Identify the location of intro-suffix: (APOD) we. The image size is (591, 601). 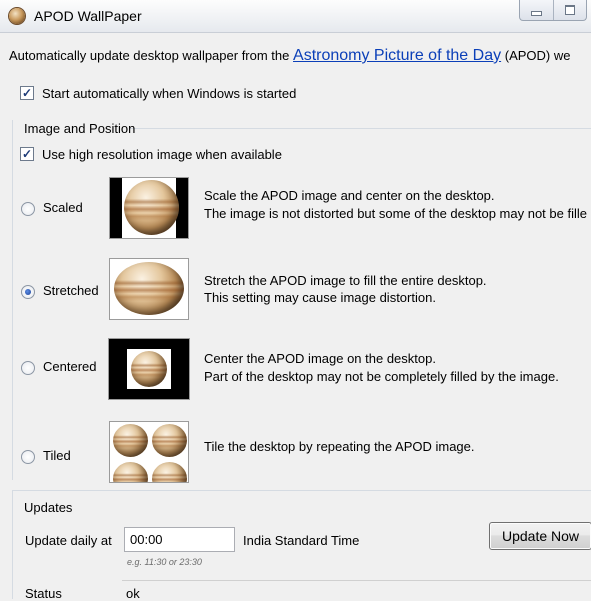
(537, 55).